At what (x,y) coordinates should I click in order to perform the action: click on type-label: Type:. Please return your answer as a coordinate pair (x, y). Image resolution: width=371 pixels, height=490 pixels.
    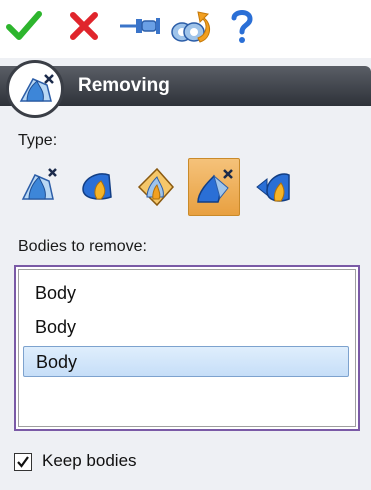
    Looking at the image, I should click on (38, 140).